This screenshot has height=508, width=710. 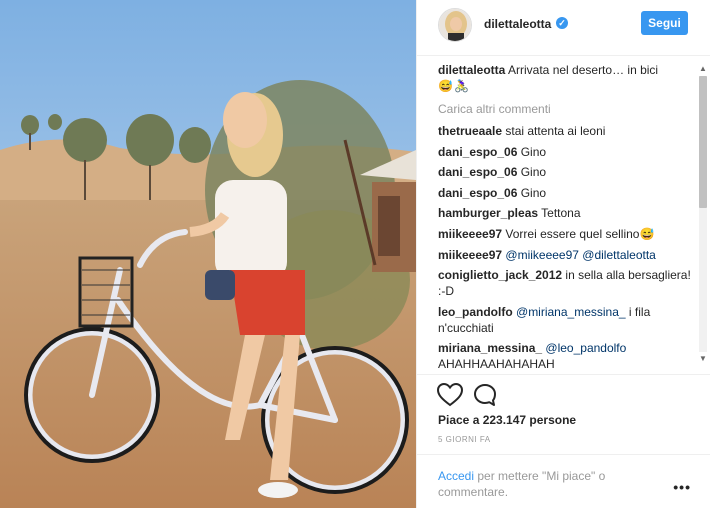 I want to click on comment-username: leo_pandolfo, so click(x=475, y=312).